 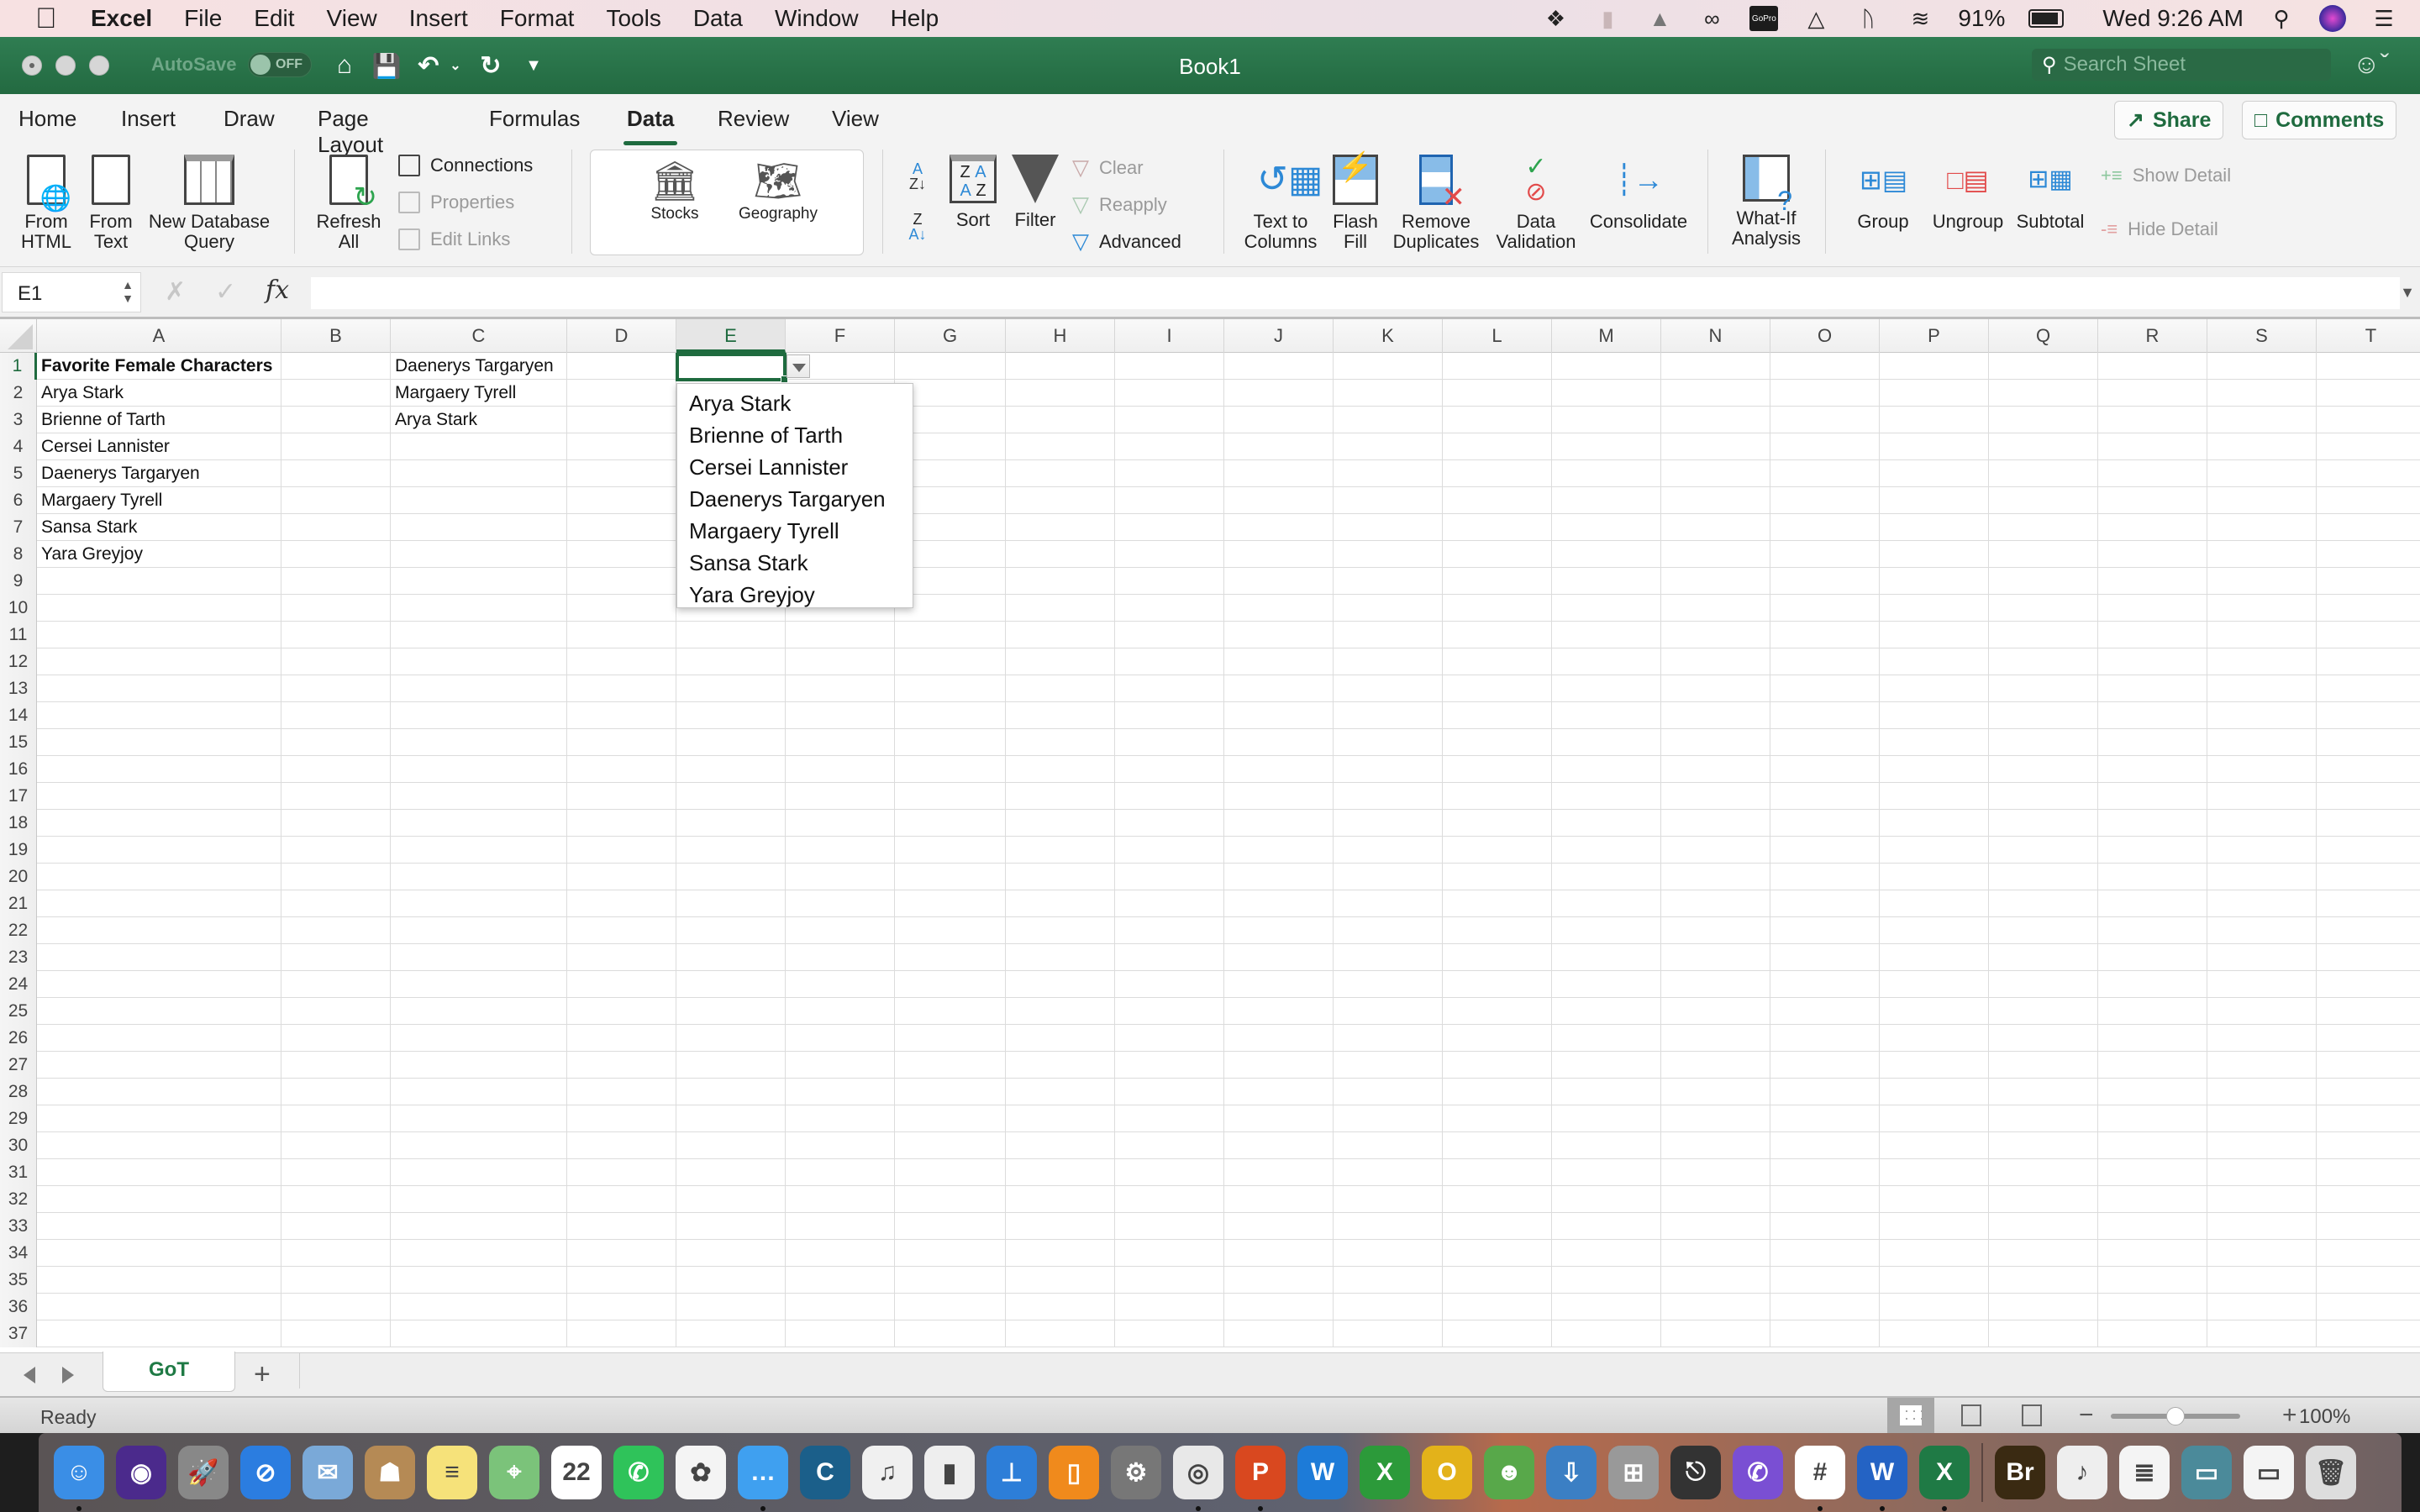 I want to click on cell-s33, so click(x=2262, y=1226).